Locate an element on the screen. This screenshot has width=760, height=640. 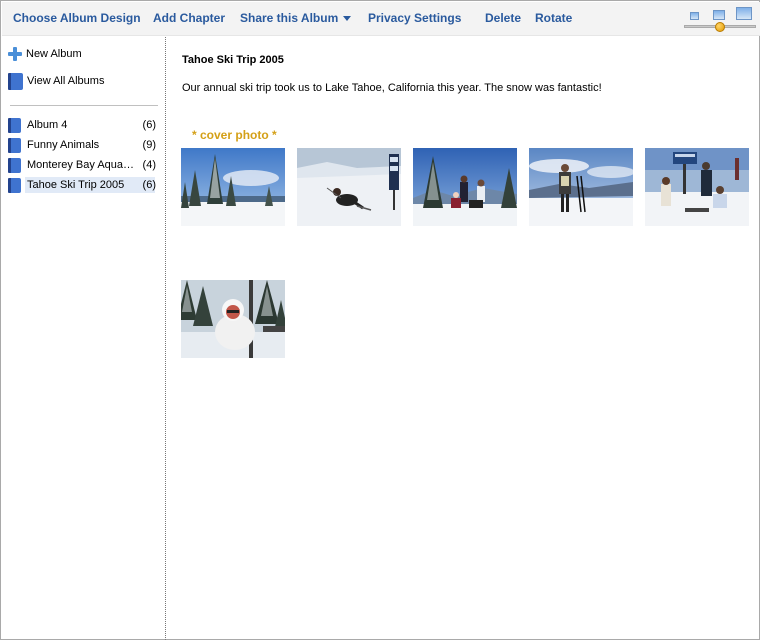
album-name: Monterey Bay Aquarium is located at coordinates (81, 165).